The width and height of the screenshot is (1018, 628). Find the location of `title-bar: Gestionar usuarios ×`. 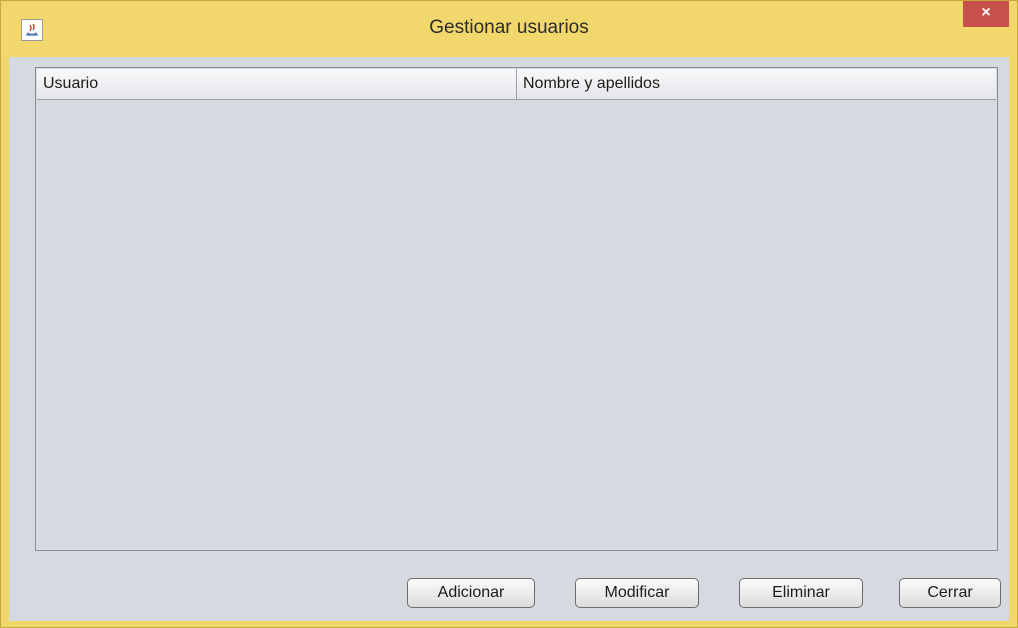

title-bar: Gestionar usuarios × is located at coordinates (509, 29).